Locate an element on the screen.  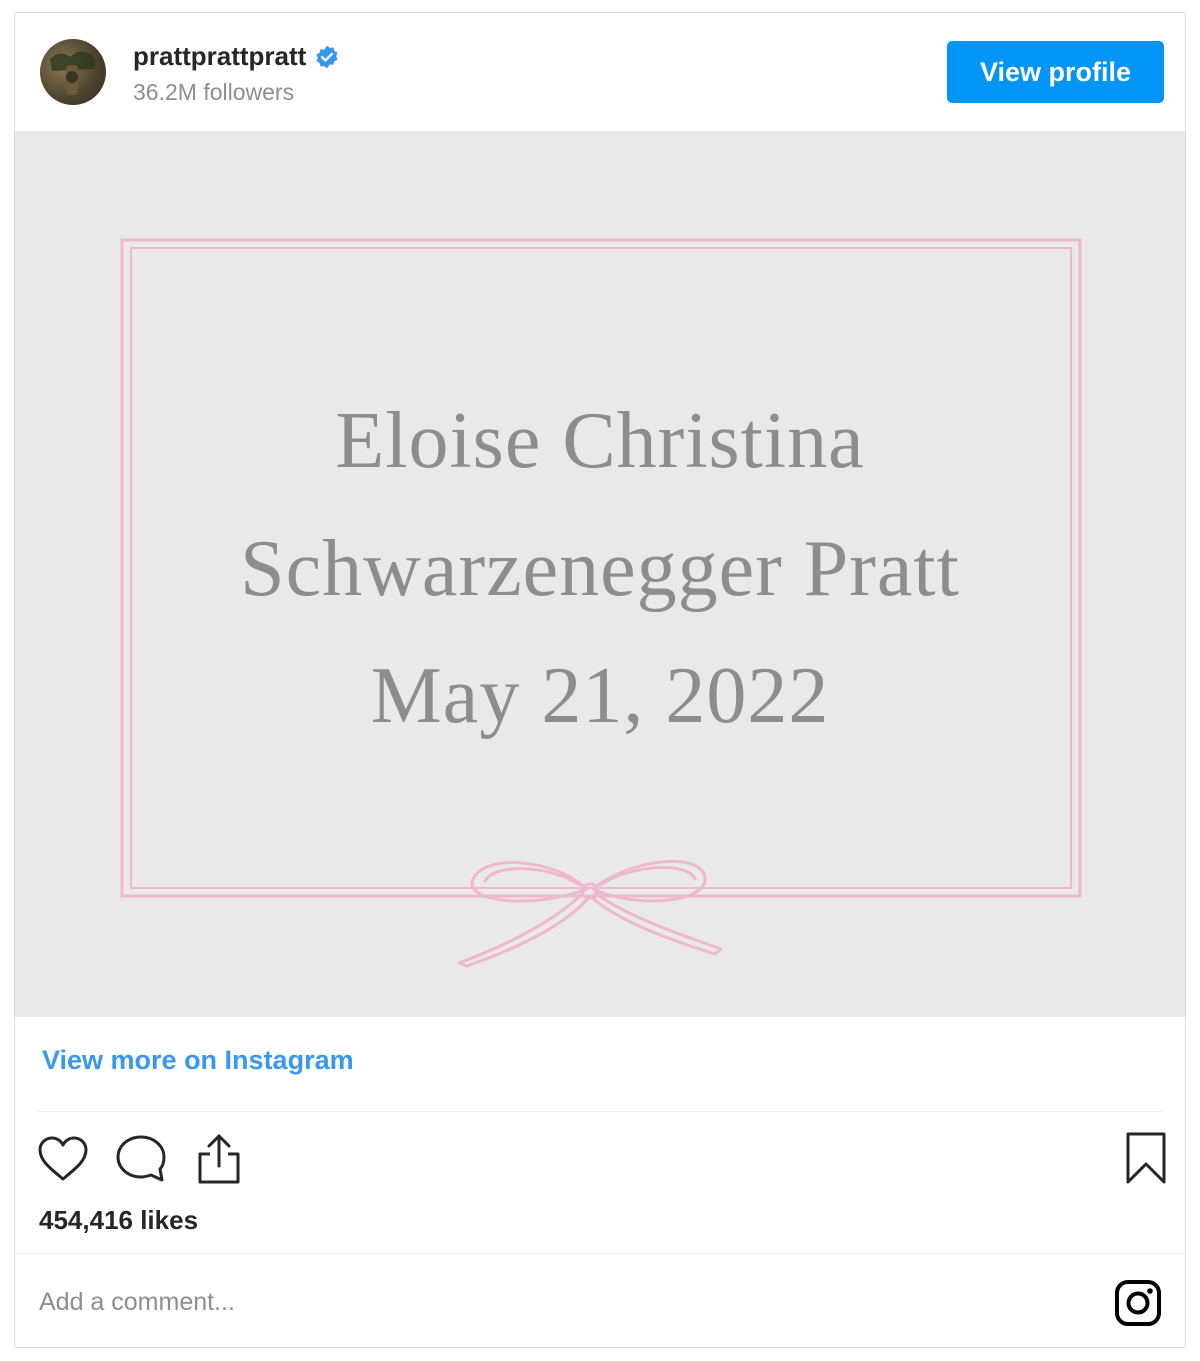
comment-bar is located at coordinates (600, 1301).